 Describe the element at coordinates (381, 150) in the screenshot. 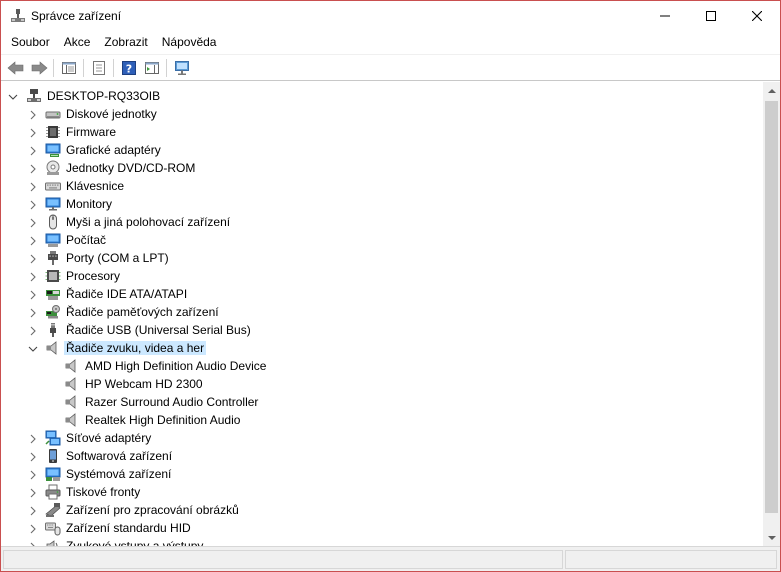

I see `tree-category: Grafické adaptéry` at that location.